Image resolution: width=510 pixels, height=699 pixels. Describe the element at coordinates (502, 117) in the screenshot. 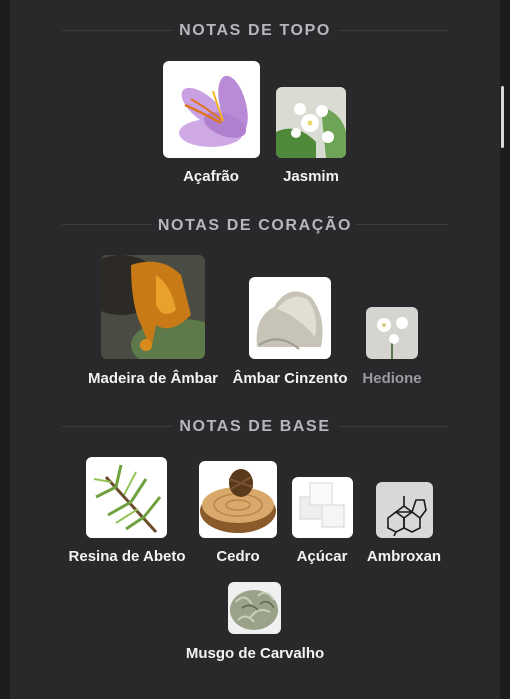

I see `scrollbar` at that location.